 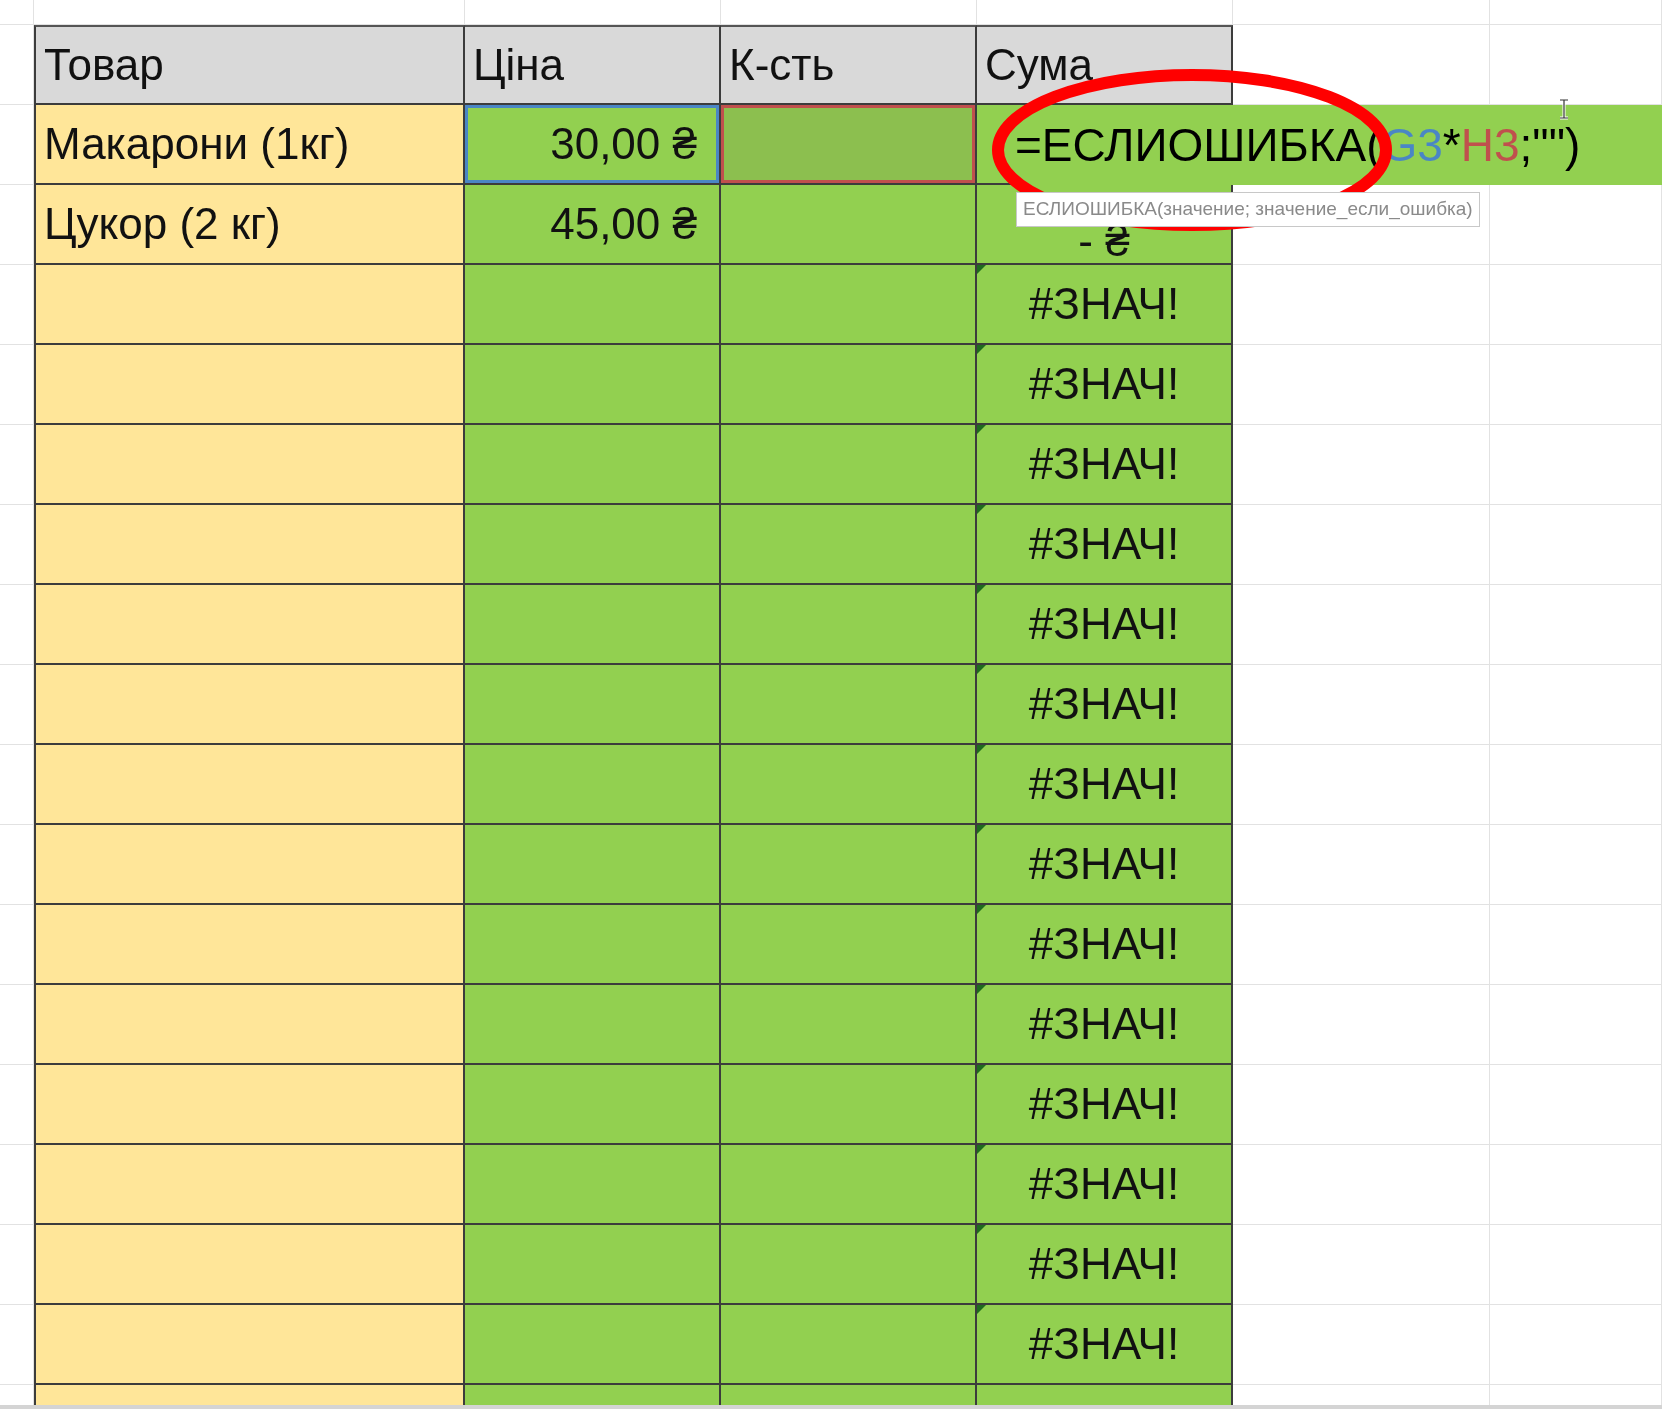 I want to click on table-cell: 30,00 ₴, so click(x=593, y=145).